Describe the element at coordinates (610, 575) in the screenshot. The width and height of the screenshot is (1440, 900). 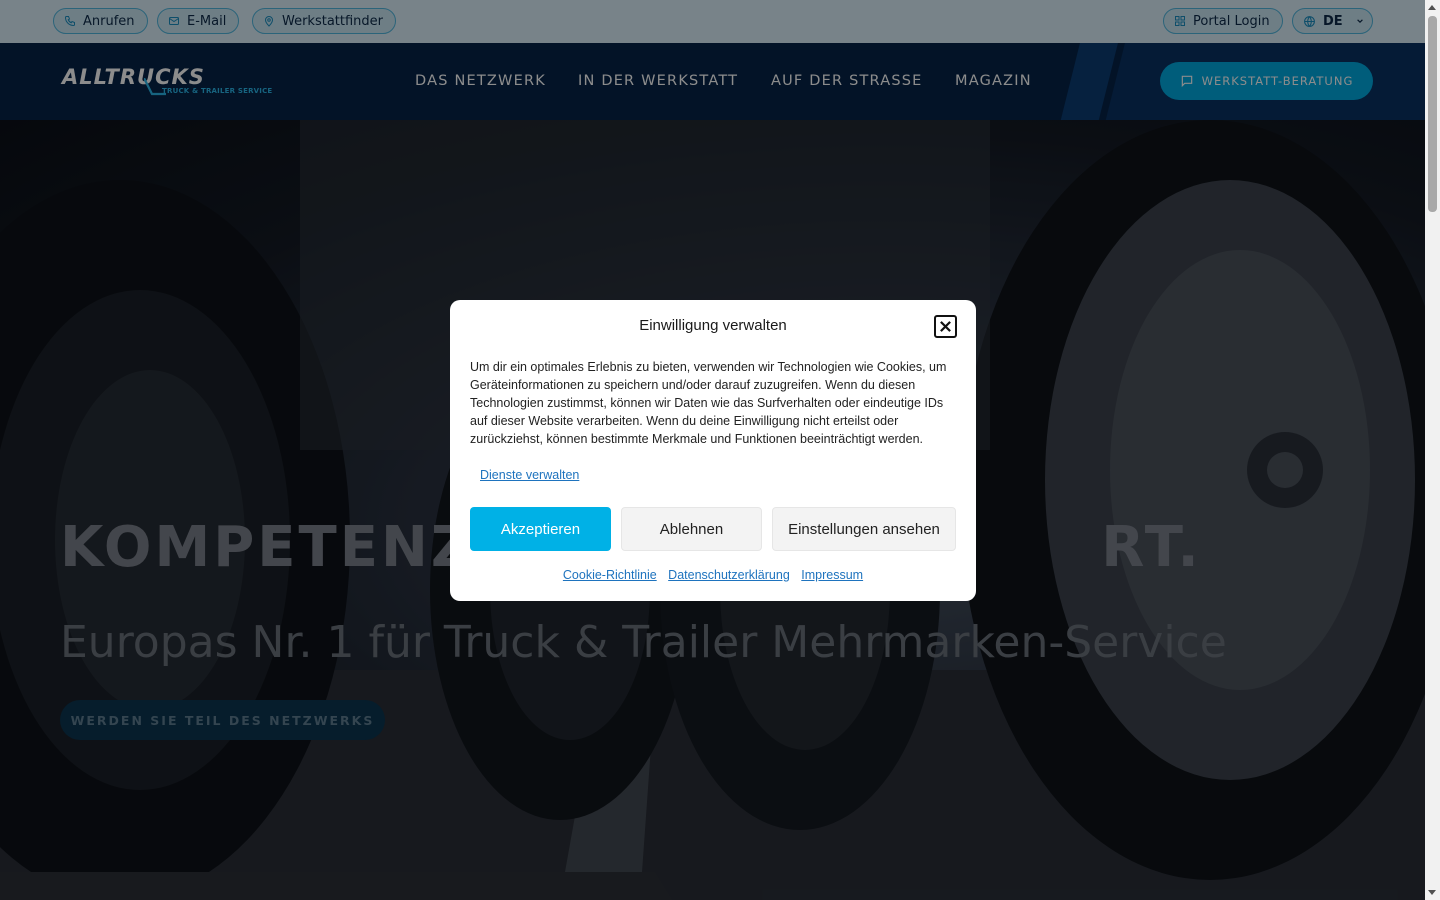
I see `cookie-policy-link: Cookie-Richtlinie` at that location.